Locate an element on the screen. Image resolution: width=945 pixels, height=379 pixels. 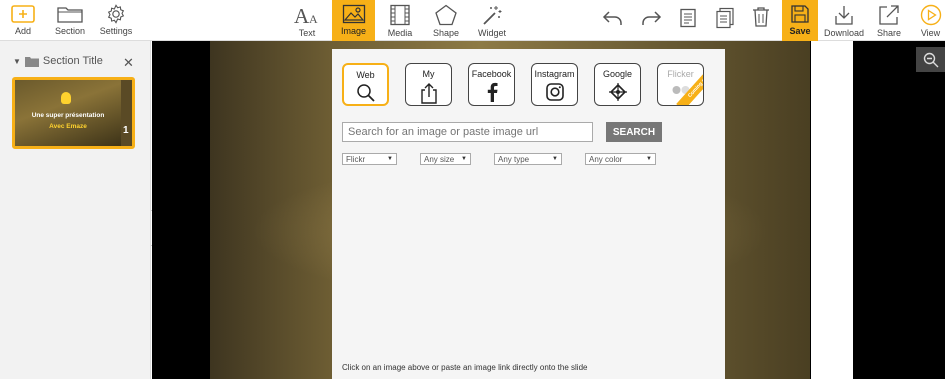
download-button: Download is located at coordinates (844, 20).